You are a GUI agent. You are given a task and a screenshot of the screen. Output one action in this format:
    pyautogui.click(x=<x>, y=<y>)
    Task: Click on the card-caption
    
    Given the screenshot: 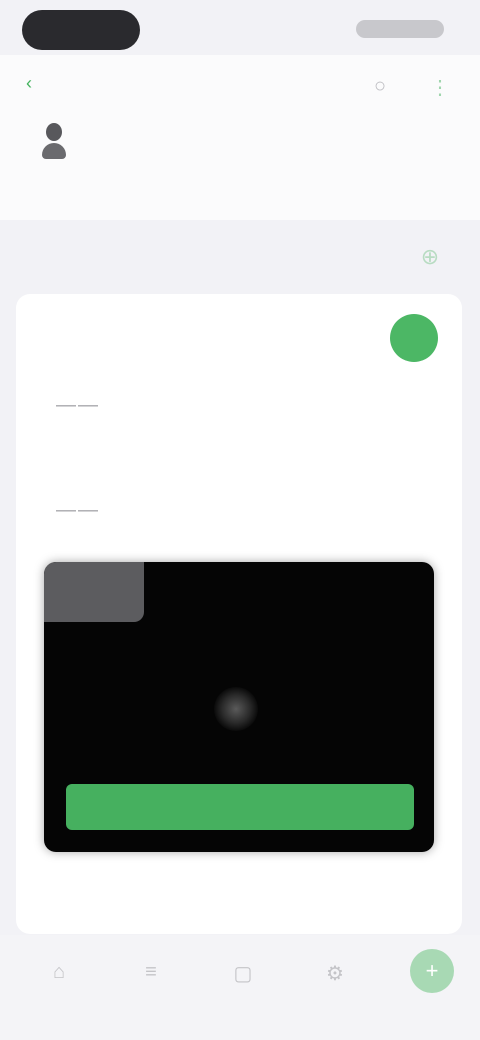 What is the action you would take?
    pyautogui.click(x=192, y=320)
    